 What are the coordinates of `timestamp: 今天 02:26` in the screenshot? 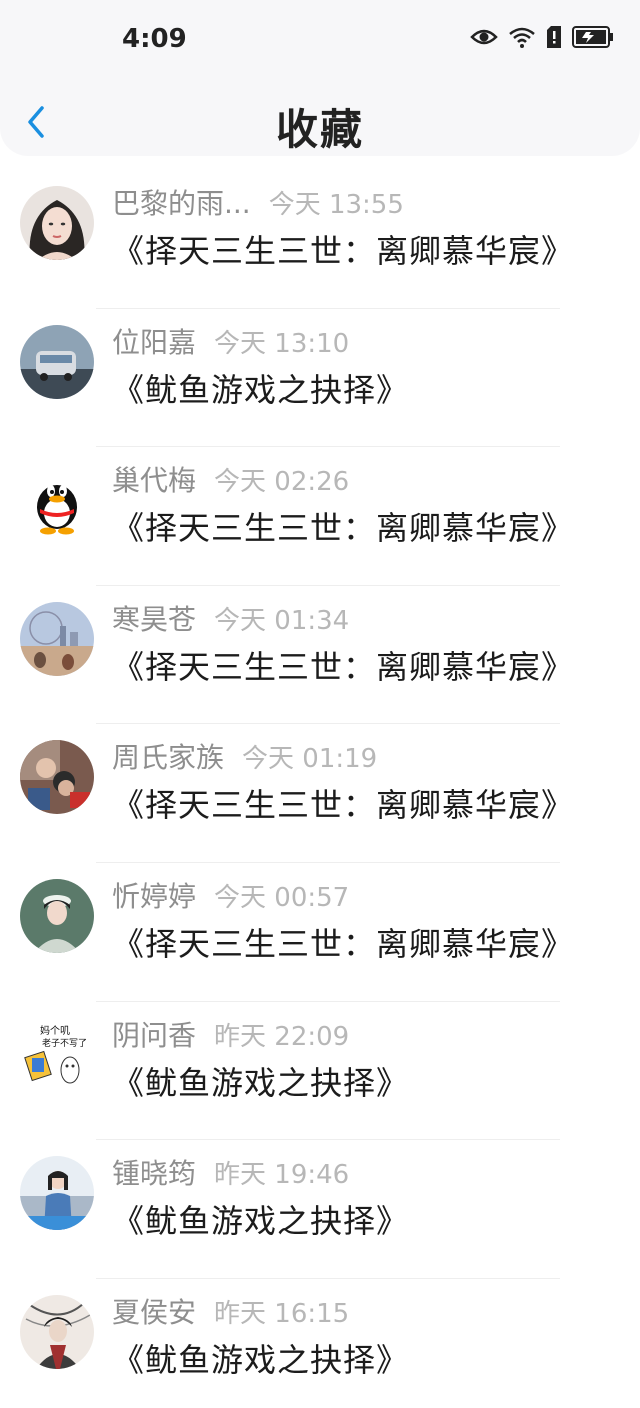 It's located at (282, 482).